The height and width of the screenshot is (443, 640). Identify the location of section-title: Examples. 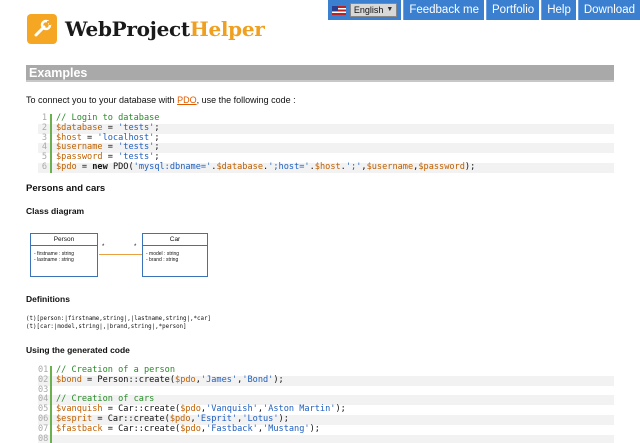
(320, 73).